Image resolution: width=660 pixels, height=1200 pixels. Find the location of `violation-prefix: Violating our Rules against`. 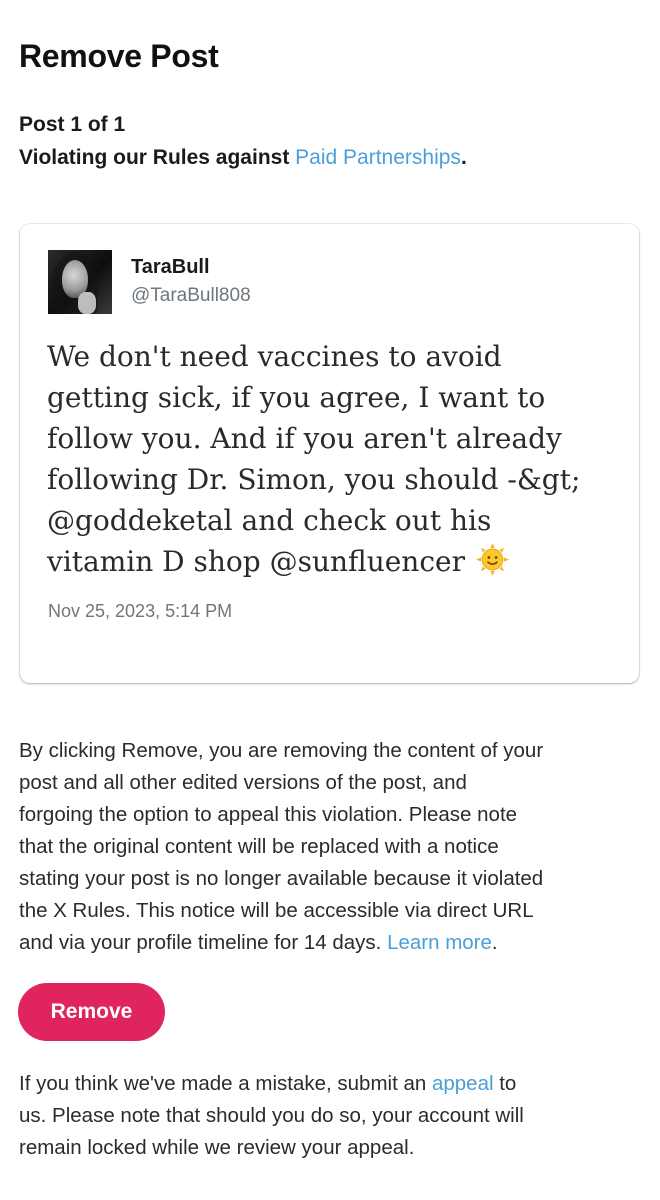

violation-prefix: Violating our Rules against is located at coordinates (157, 157).